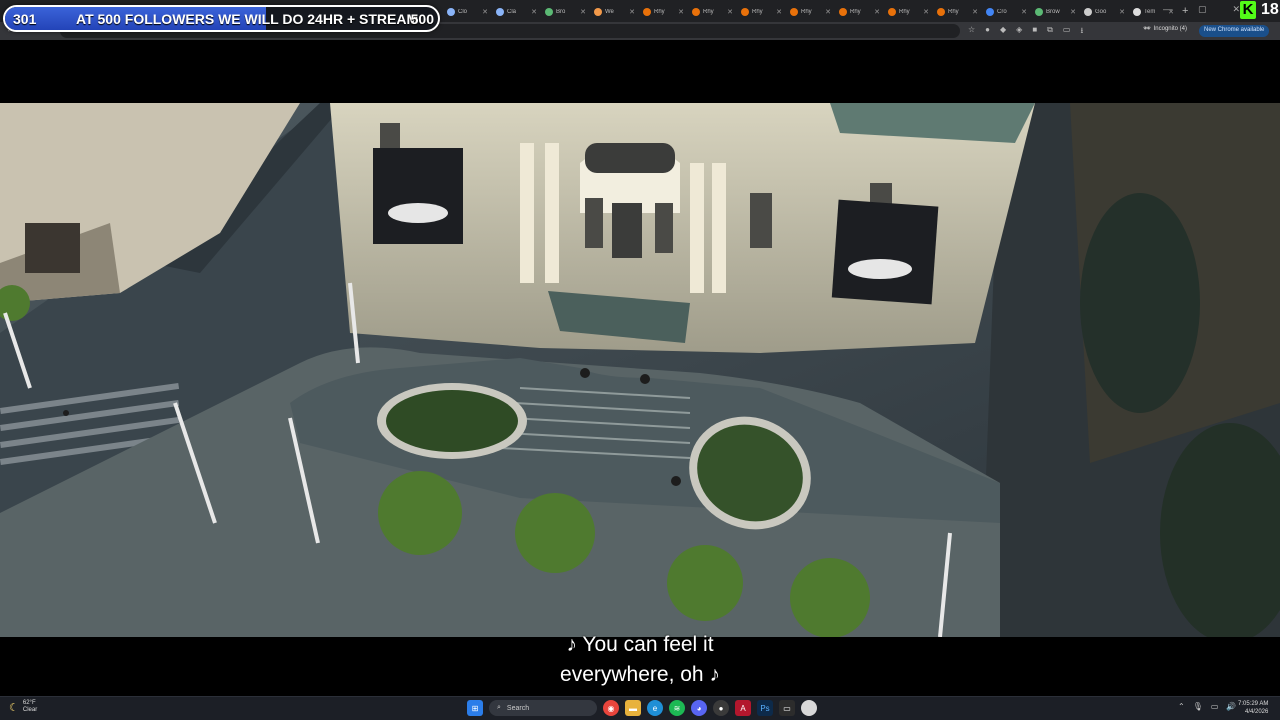 Image resolution: width=1280 pixels, height=720 pixels. What do you see at coordinates (1067, 32) in the screenshot?
I see `sidebar-icon: ▭` at bounding box center [1067, 32].